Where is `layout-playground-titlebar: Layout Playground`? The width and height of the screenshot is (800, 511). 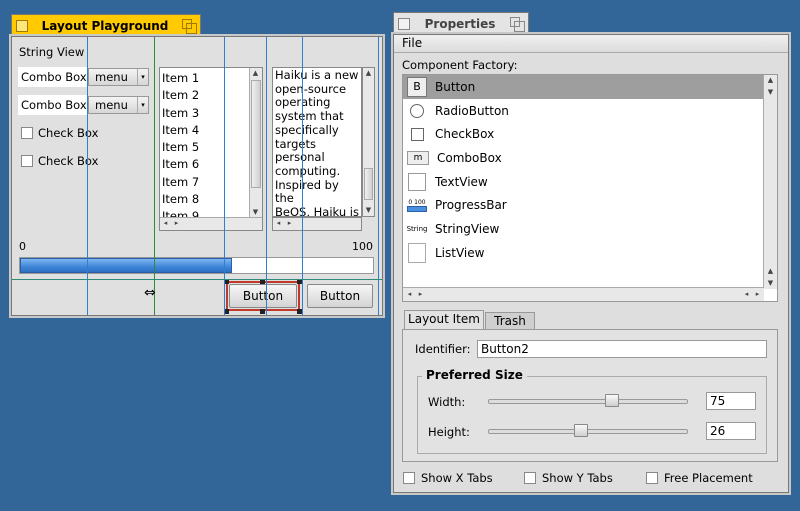
layout-playground-titlebar: Layout Playground is located at coordinates (106, 25).